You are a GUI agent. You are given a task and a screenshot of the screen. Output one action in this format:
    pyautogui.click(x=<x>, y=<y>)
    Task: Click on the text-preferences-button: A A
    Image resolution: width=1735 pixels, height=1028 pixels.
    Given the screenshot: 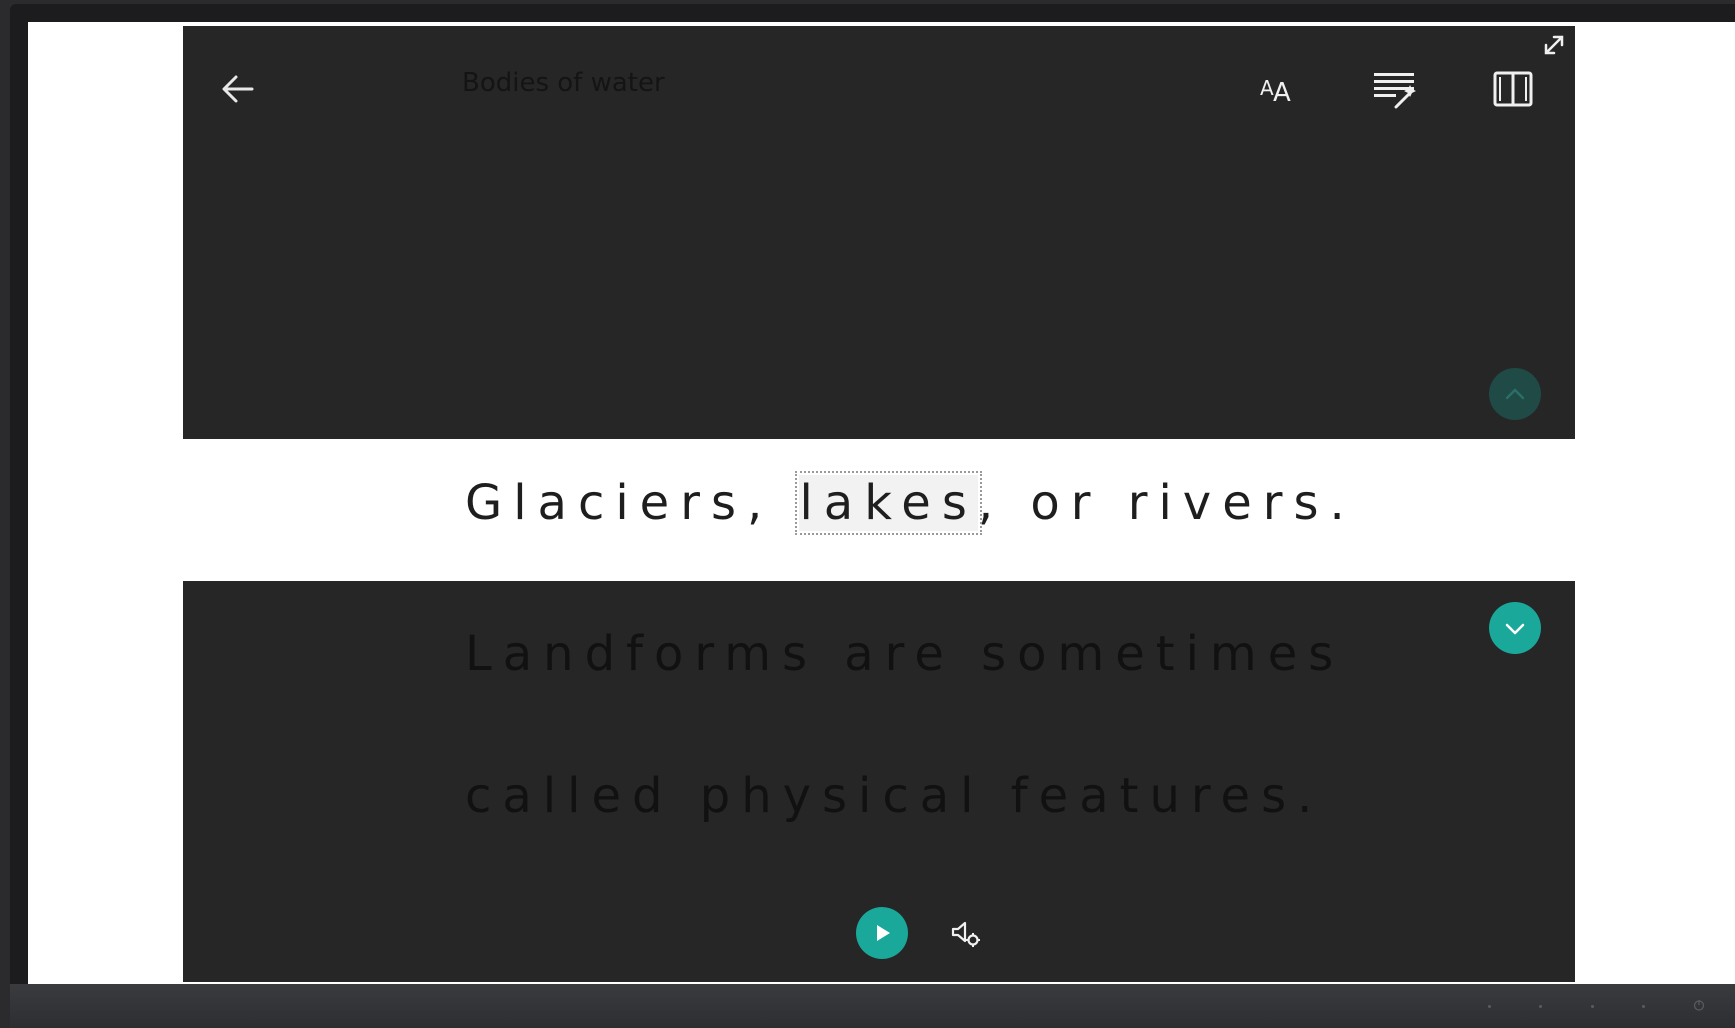 What is the action you would take?
    pyautogui.click(x=1278, y=89)
    